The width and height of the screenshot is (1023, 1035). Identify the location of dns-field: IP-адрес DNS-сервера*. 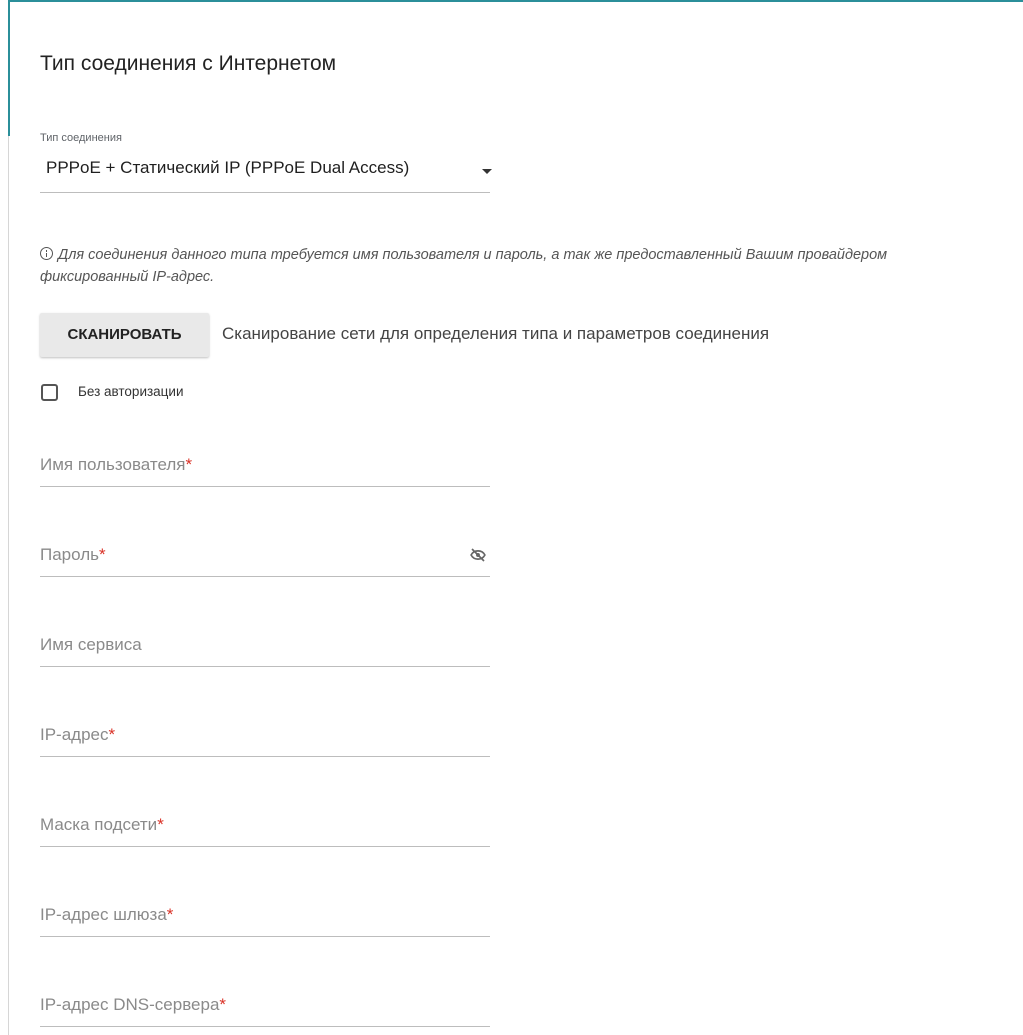
(265, 1006).